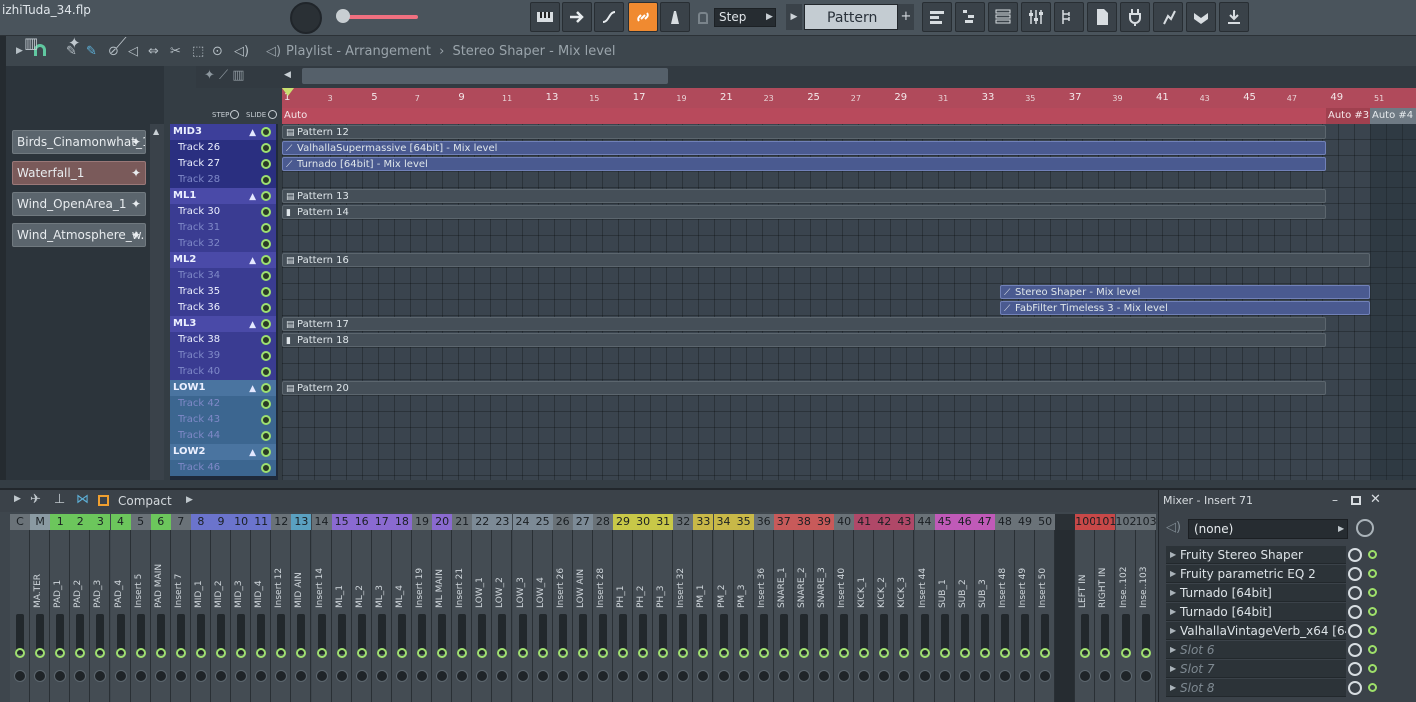 This screenshot has width=1416, height=702. I want to click on mixer-strip: C, so click(20, 608).